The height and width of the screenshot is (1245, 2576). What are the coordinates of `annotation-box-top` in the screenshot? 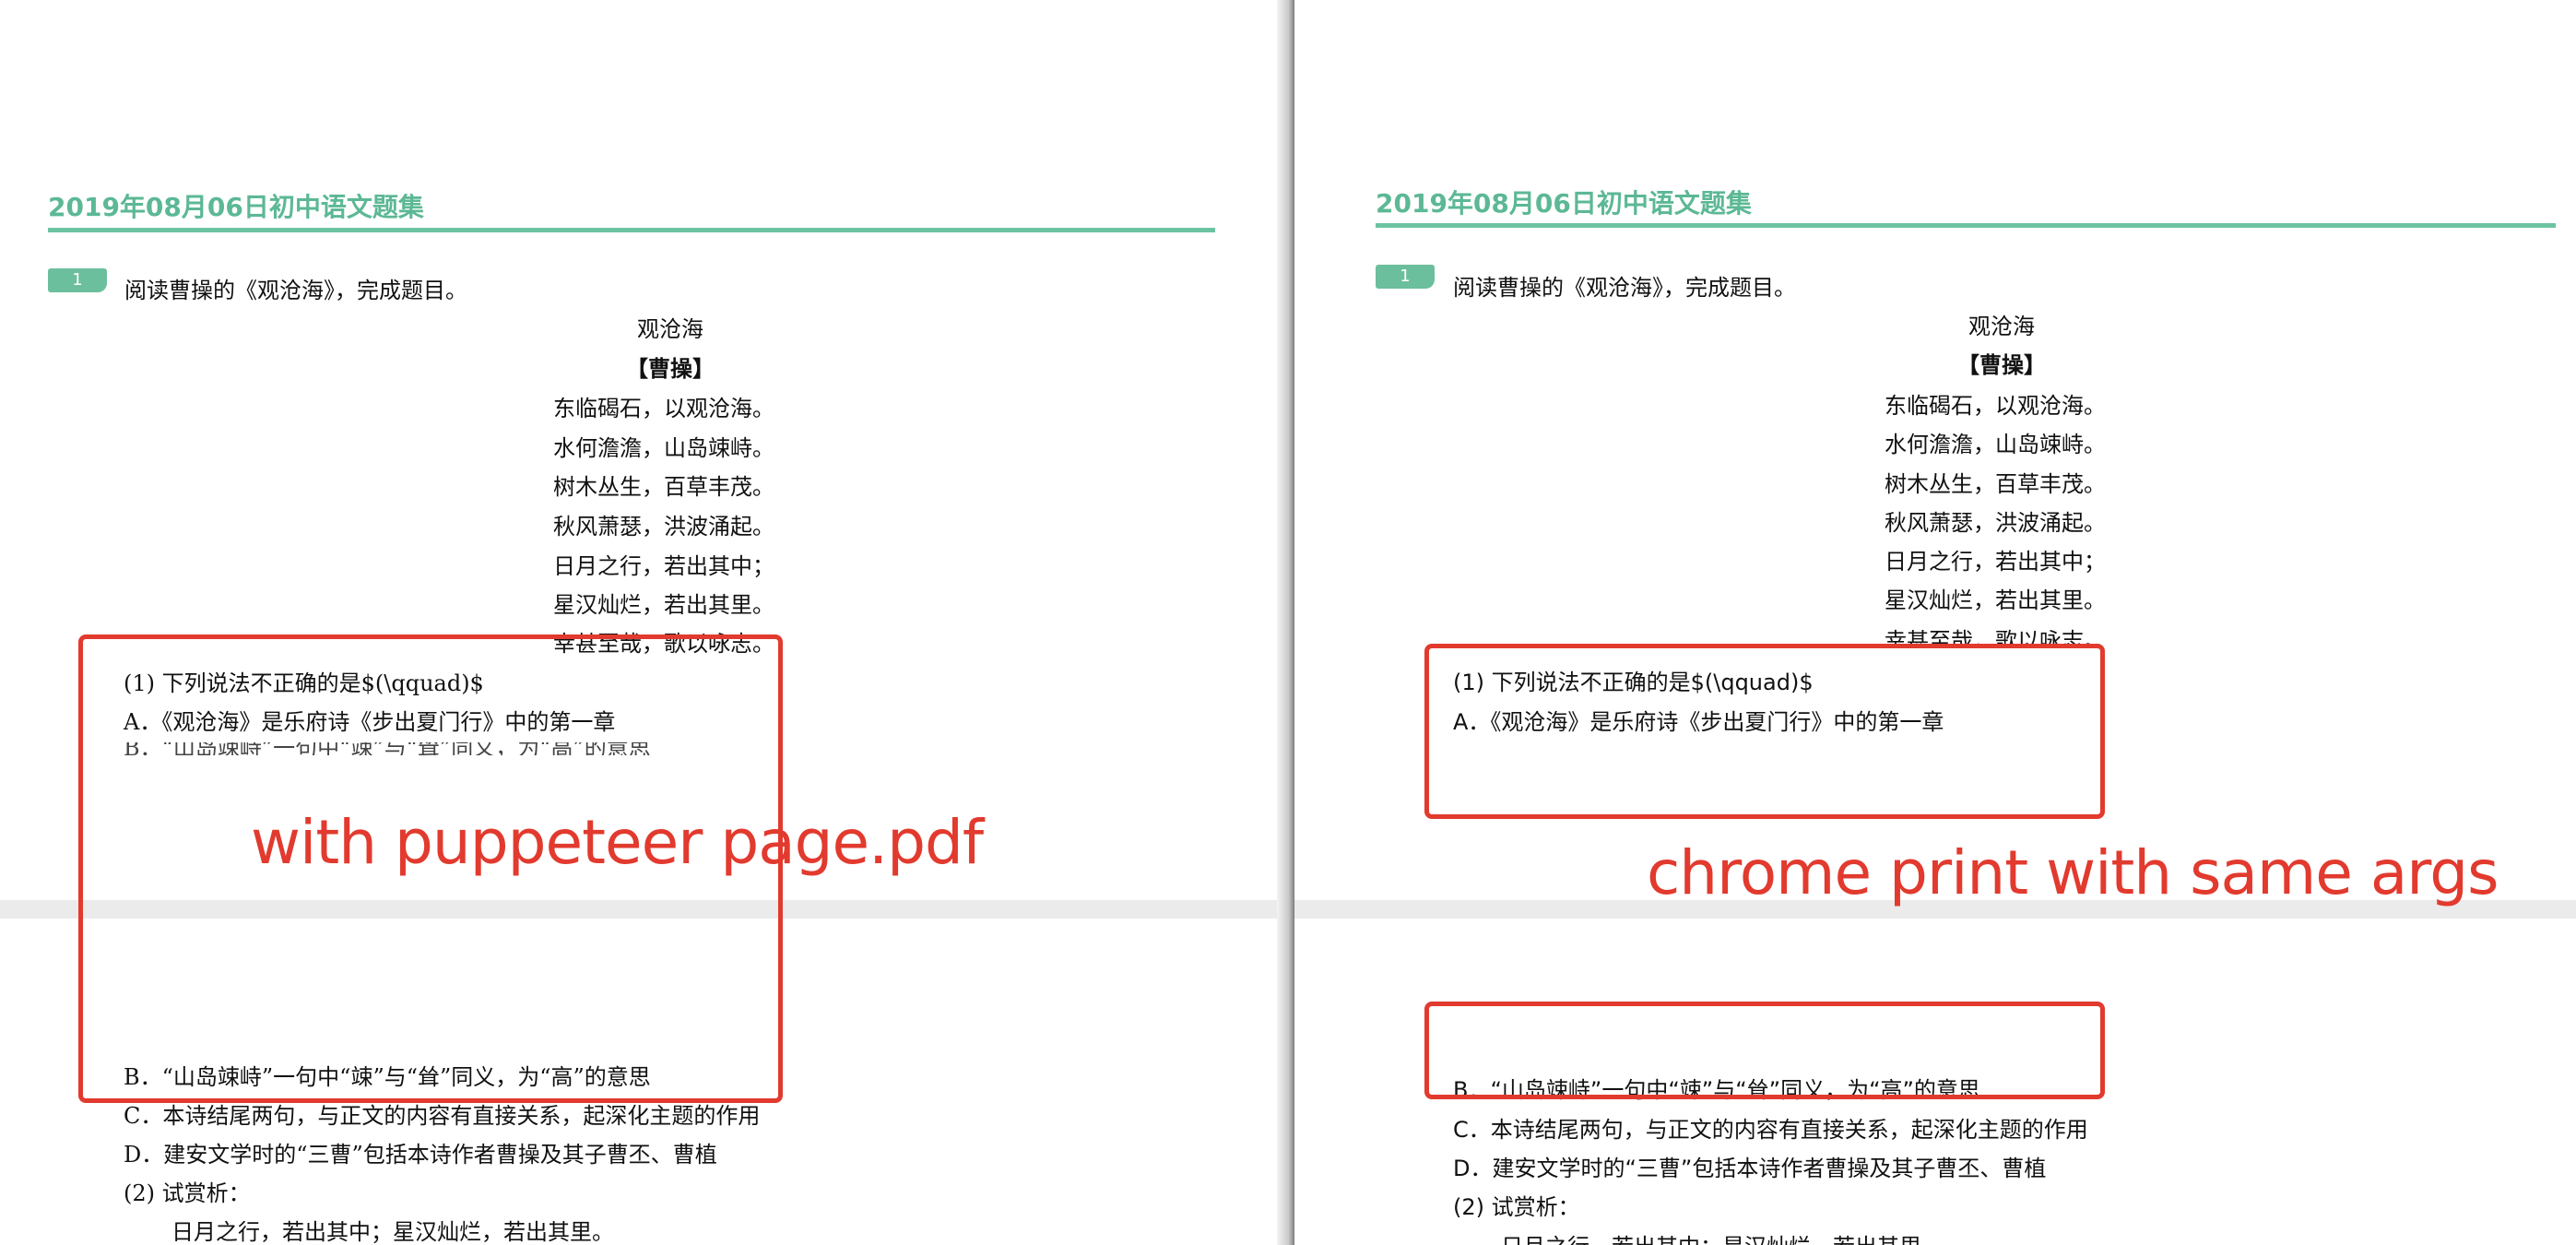 It's located at (1764, 731).